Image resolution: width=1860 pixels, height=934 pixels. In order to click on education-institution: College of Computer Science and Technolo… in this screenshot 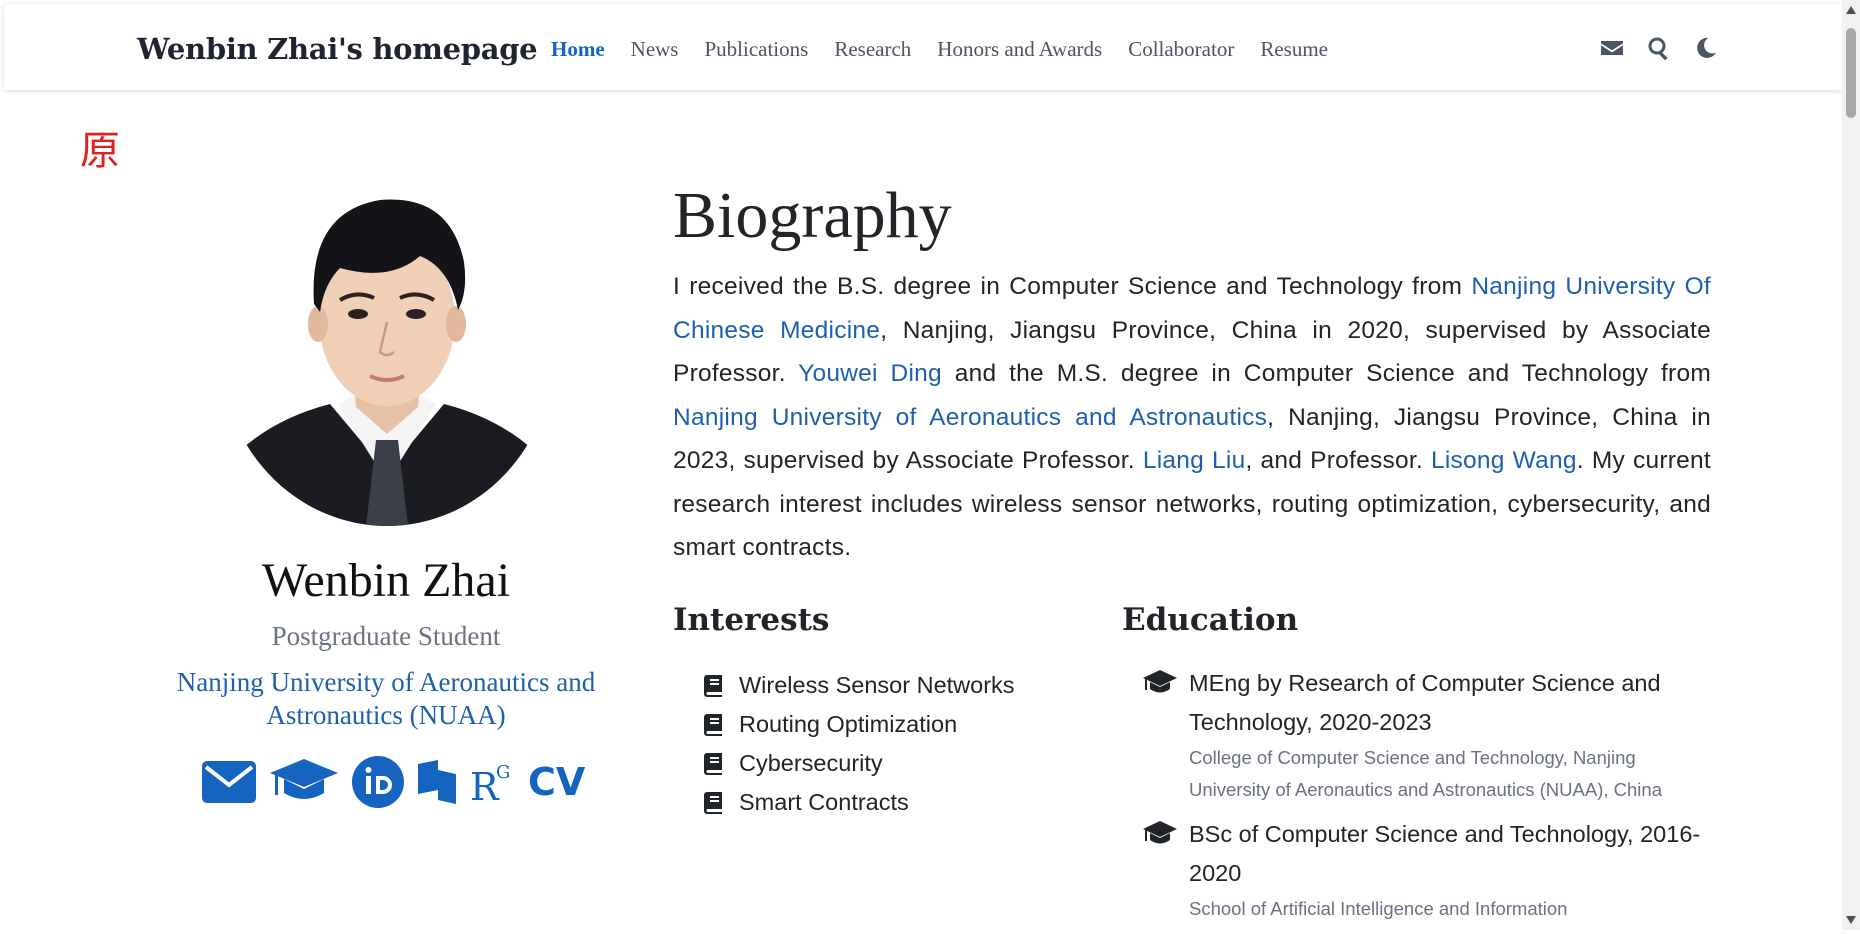, I will do `click(1425, 773)`.